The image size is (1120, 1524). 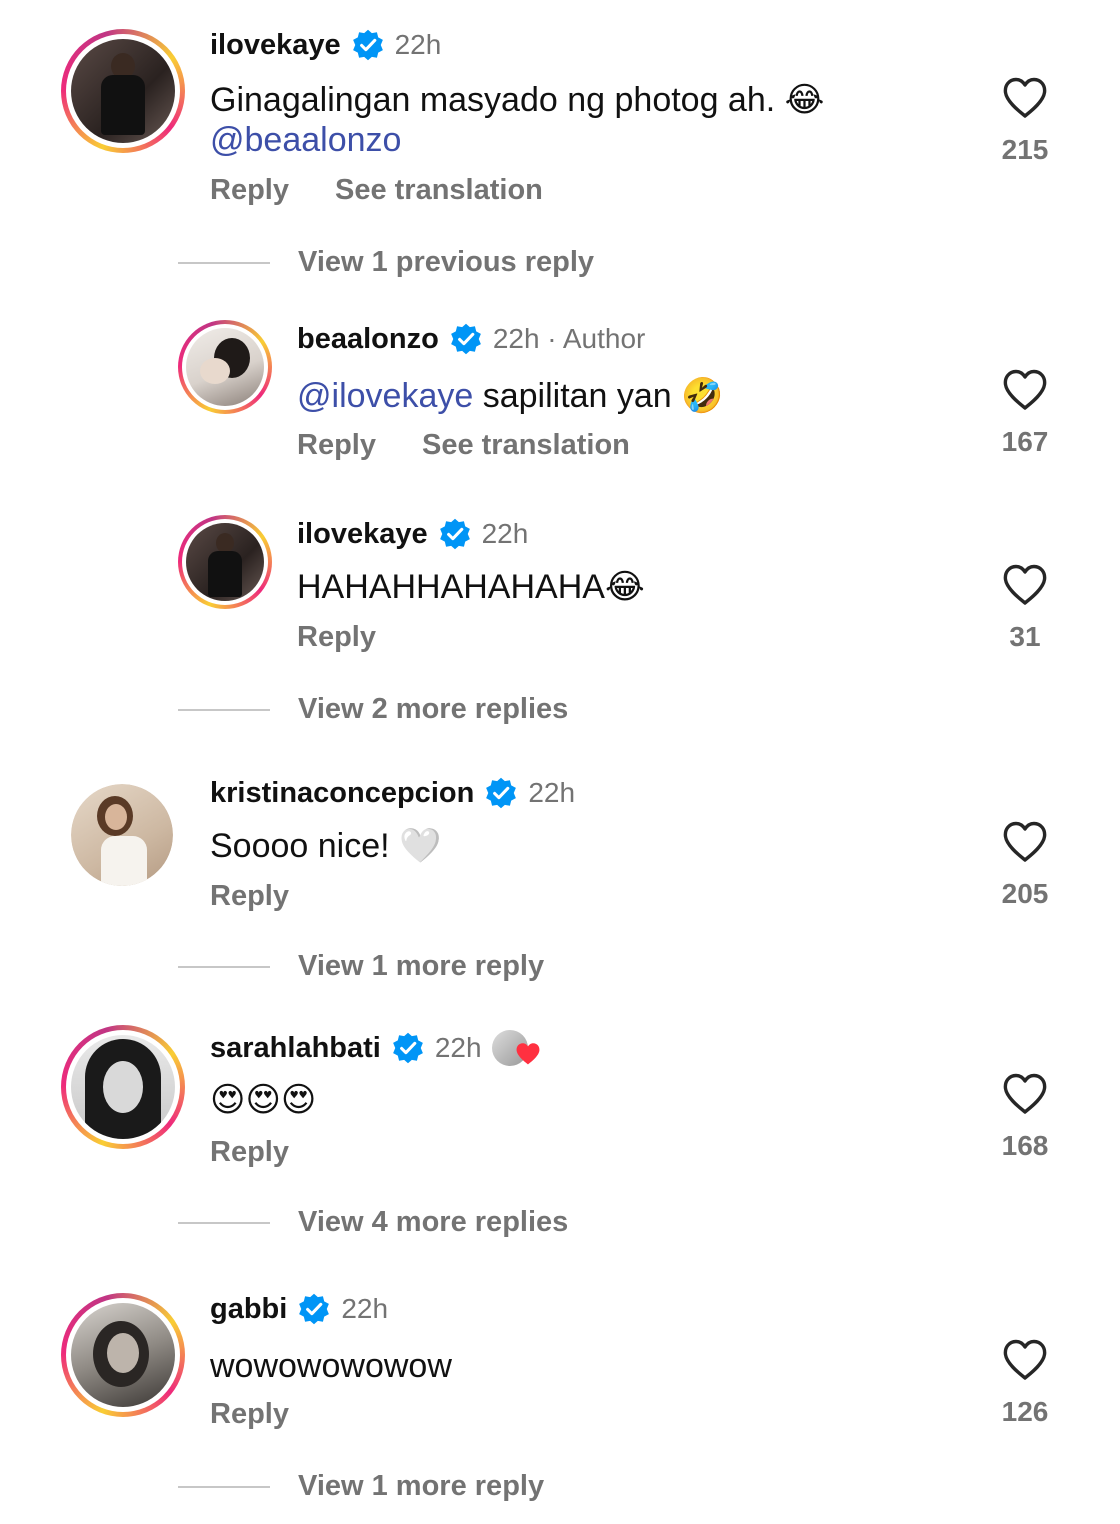 I want to click on like-control: 168, so click(x=1025, y=1116).